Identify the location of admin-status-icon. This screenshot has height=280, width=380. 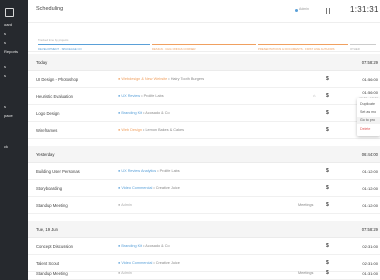
(296, 10).